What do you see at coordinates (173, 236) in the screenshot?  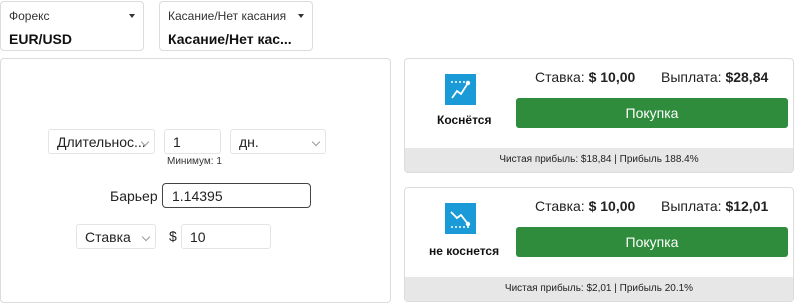 I see `currency-symbol: $` at bounding box center [173, 236].